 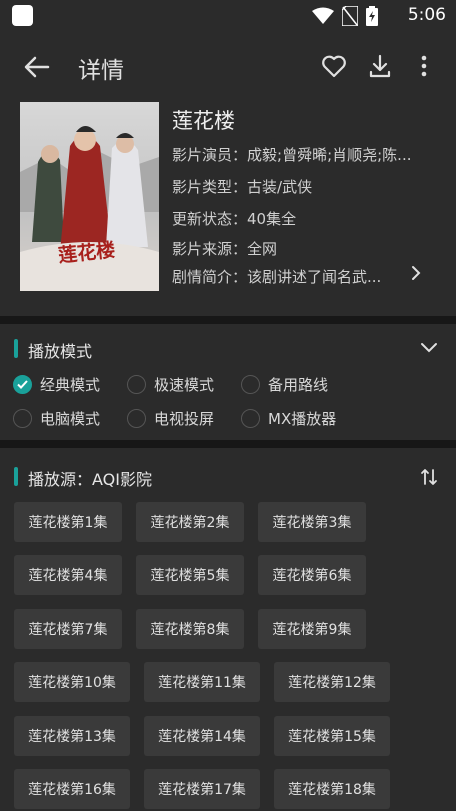 I want to click on option-label: 电脑模式, so click(x=70, y=419).